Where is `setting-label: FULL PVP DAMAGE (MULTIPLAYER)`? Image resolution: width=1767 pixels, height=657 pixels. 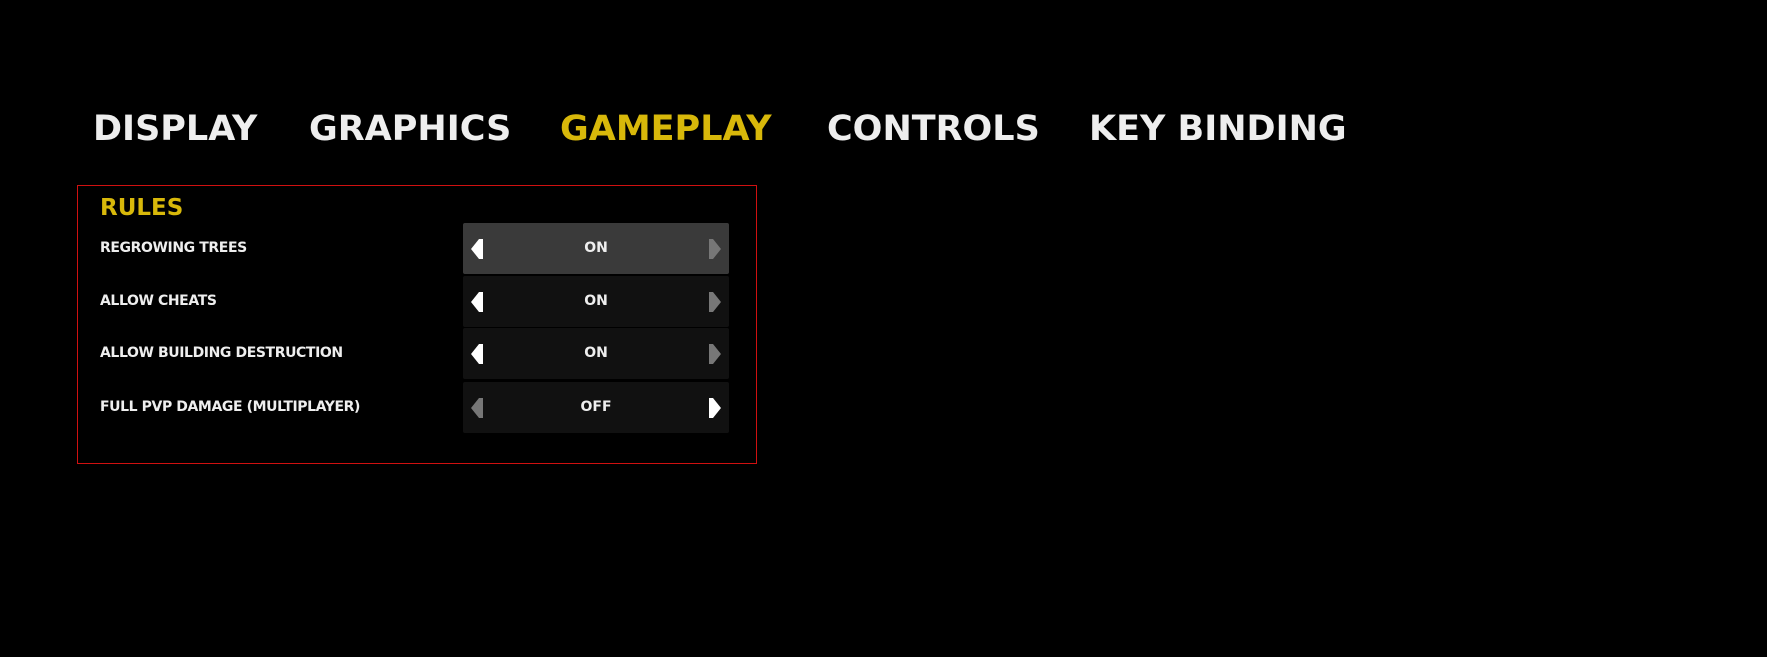 setting-label: FULL PVP DAMAGE (MULTIPLAYER) is located at coordinates (230, 407).